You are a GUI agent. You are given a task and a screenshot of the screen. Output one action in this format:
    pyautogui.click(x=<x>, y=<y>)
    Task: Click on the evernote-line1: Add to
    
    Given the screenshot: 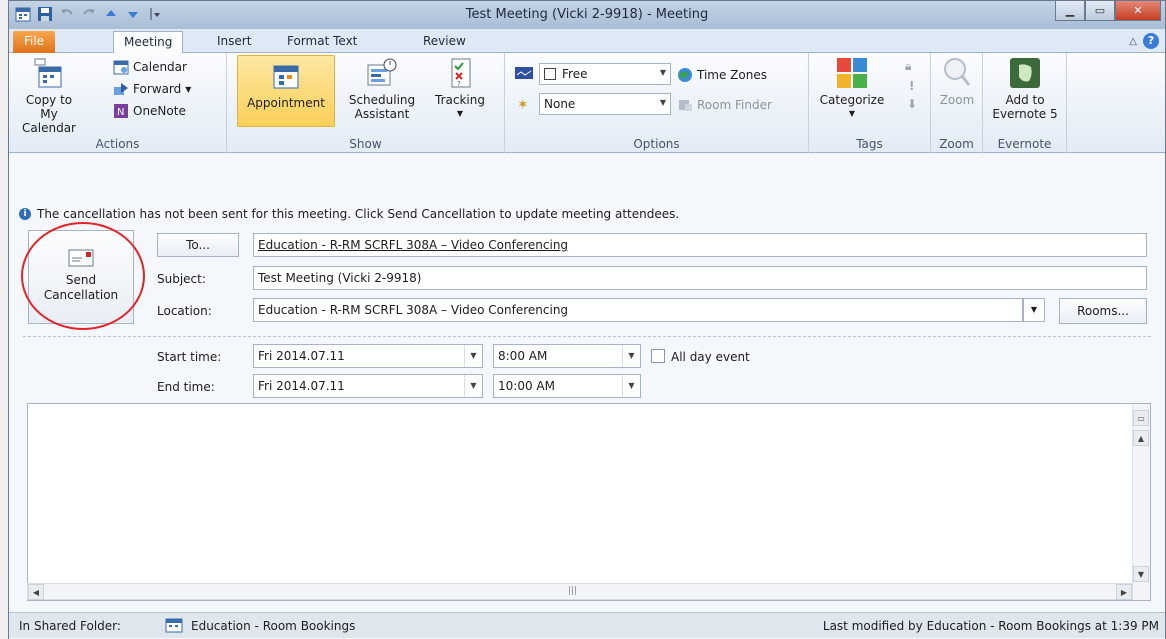 What is the action you would take?
    pyautogui.click(x=1025, y=100)
    